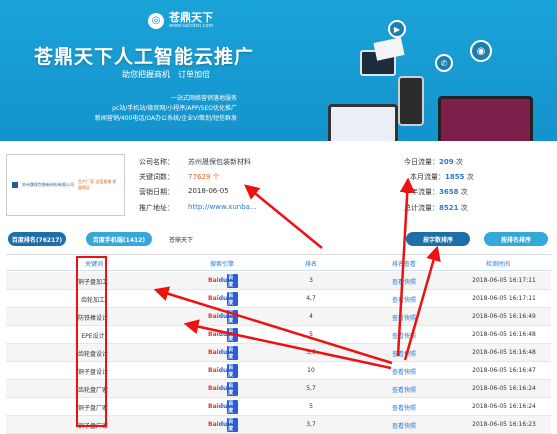  What do you see at coordinates (411, 101) in the screenshot?
I see `phone-icon` at bounding box center [411, 101].